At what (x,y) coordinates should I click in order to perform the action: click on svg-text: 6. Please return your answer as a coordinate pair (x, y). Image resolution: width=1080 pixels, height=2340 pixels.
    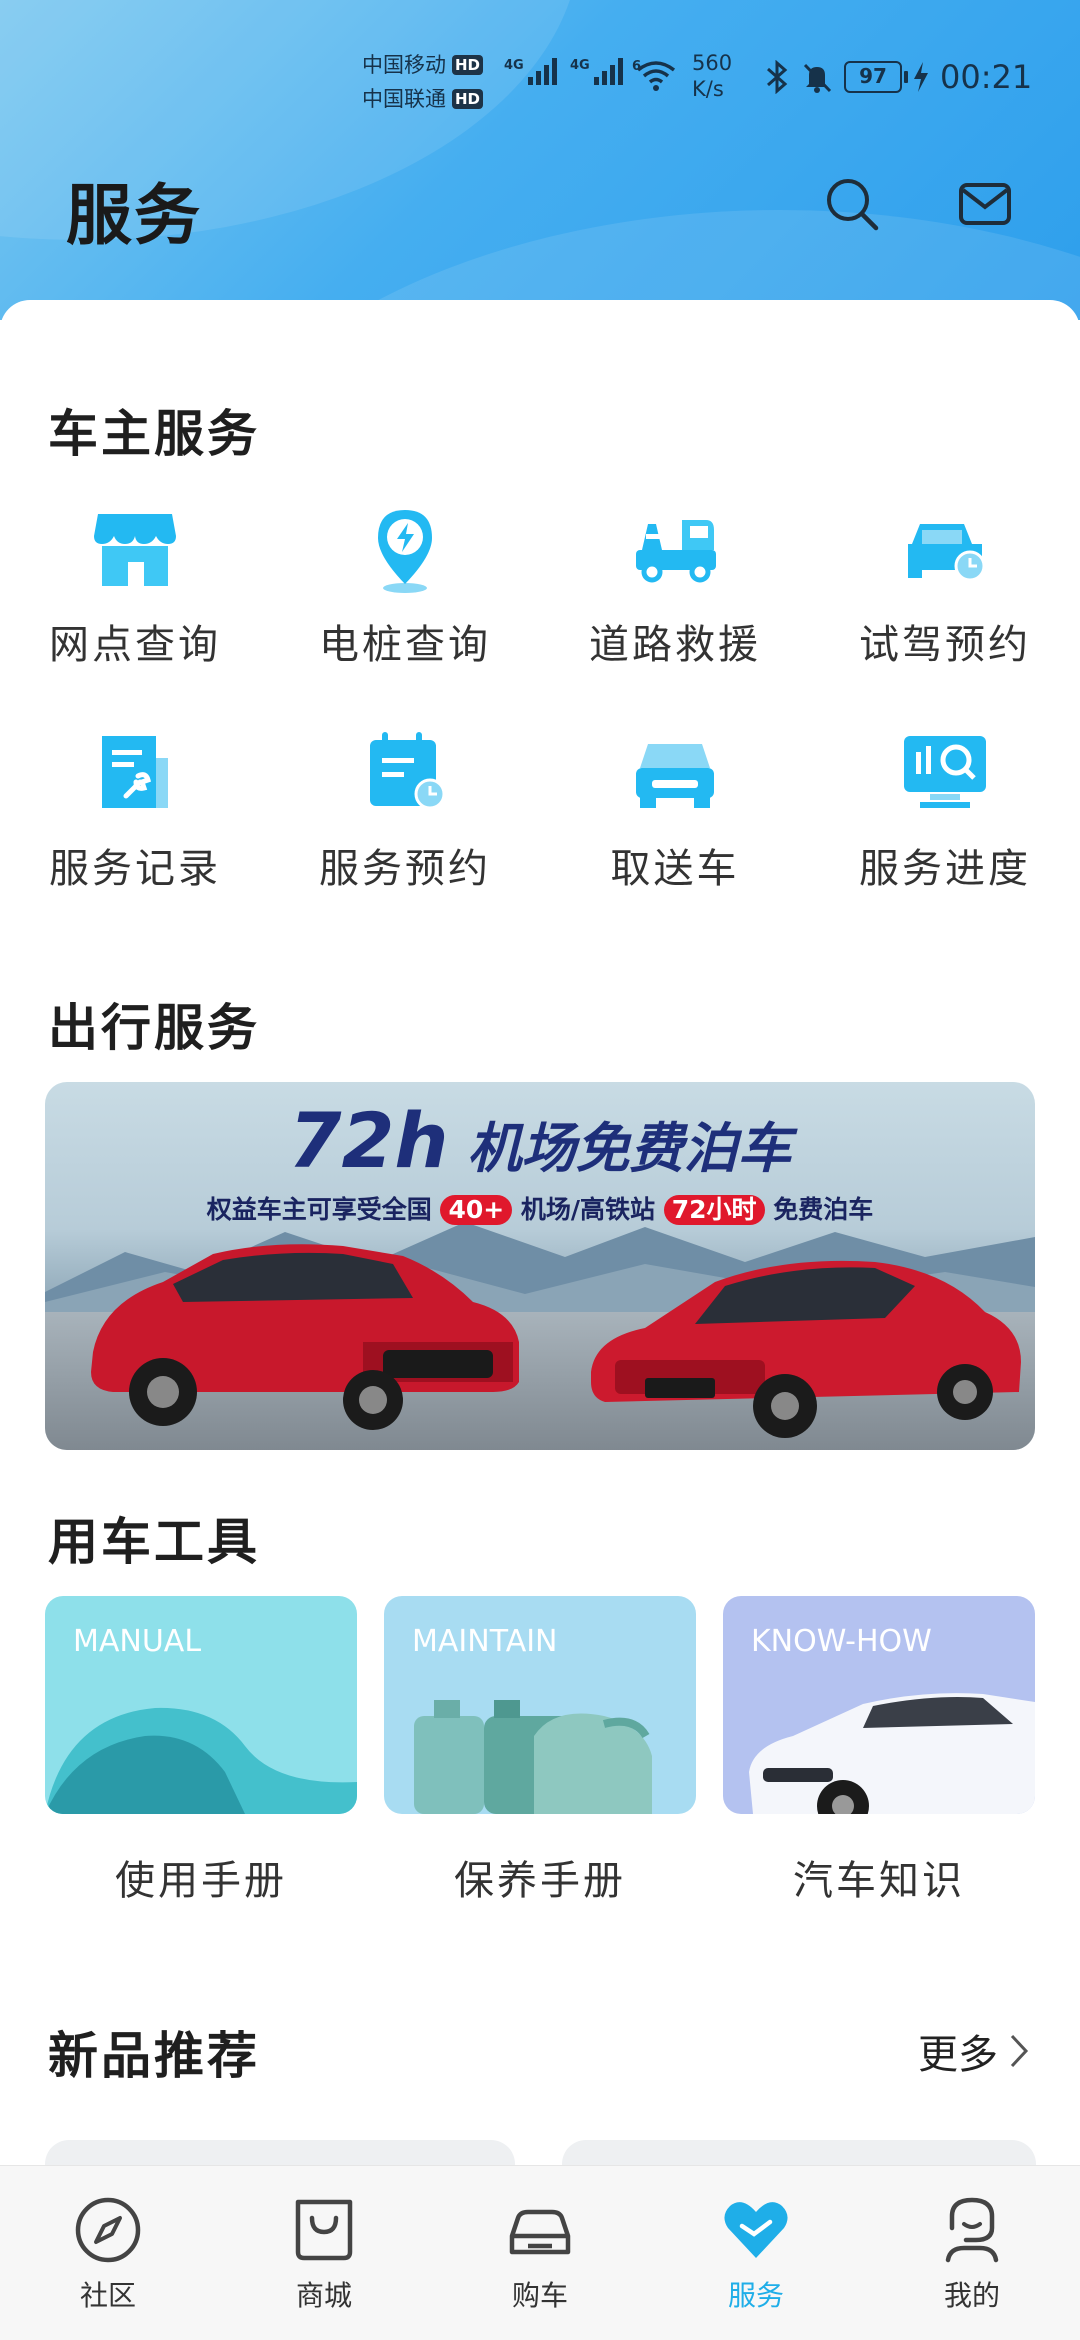
    Looking at the image, I should click on (636, 66).